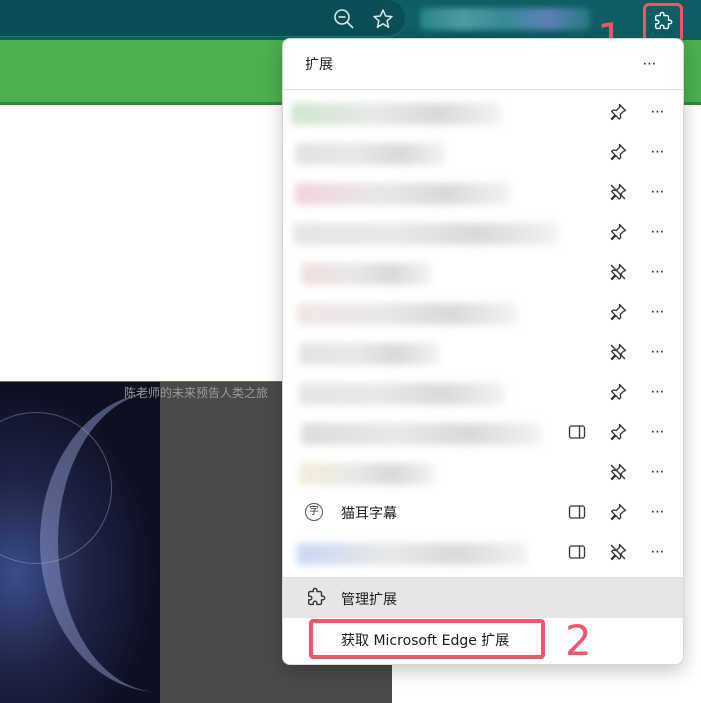 This screenshot has width=701, height=703. I want to click on subtitle-extension-icon: 字, so click(314, 512).